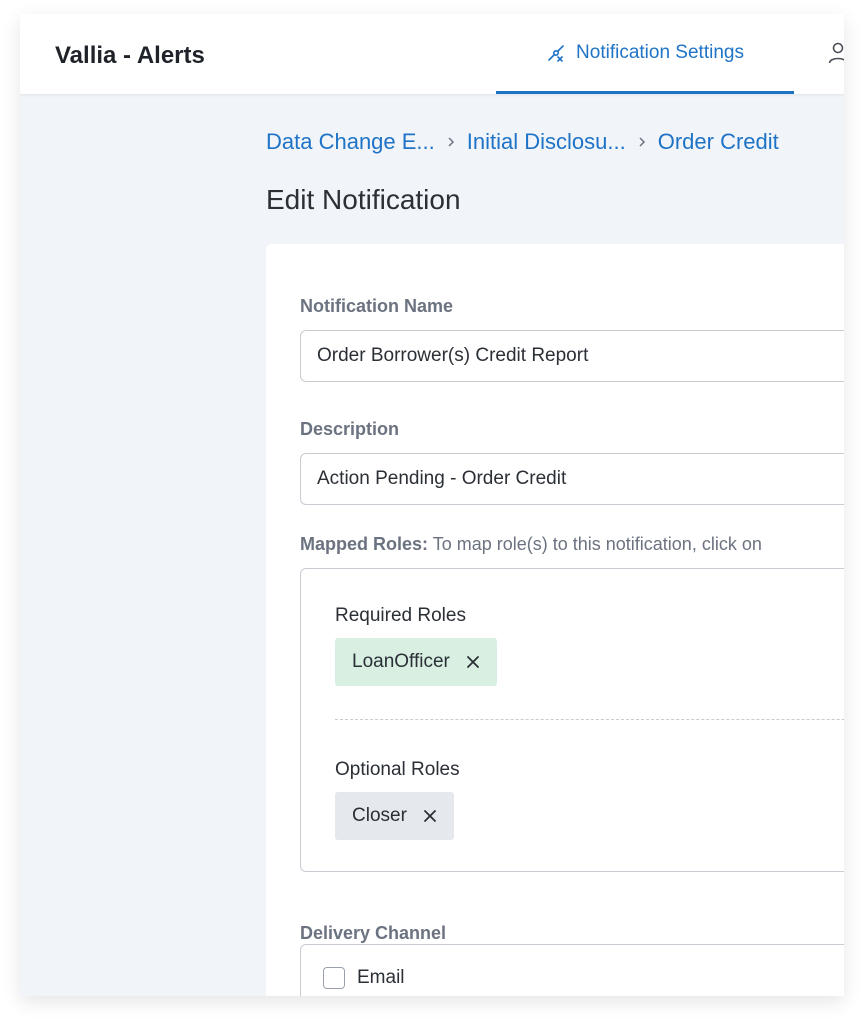 Image resolution: width=864 pixels, height=1024 pixels. What do you see at coordinates (363, 199) in the screenshot?
I see `page-title: Edit Notification` at bounding box center [363, 199].